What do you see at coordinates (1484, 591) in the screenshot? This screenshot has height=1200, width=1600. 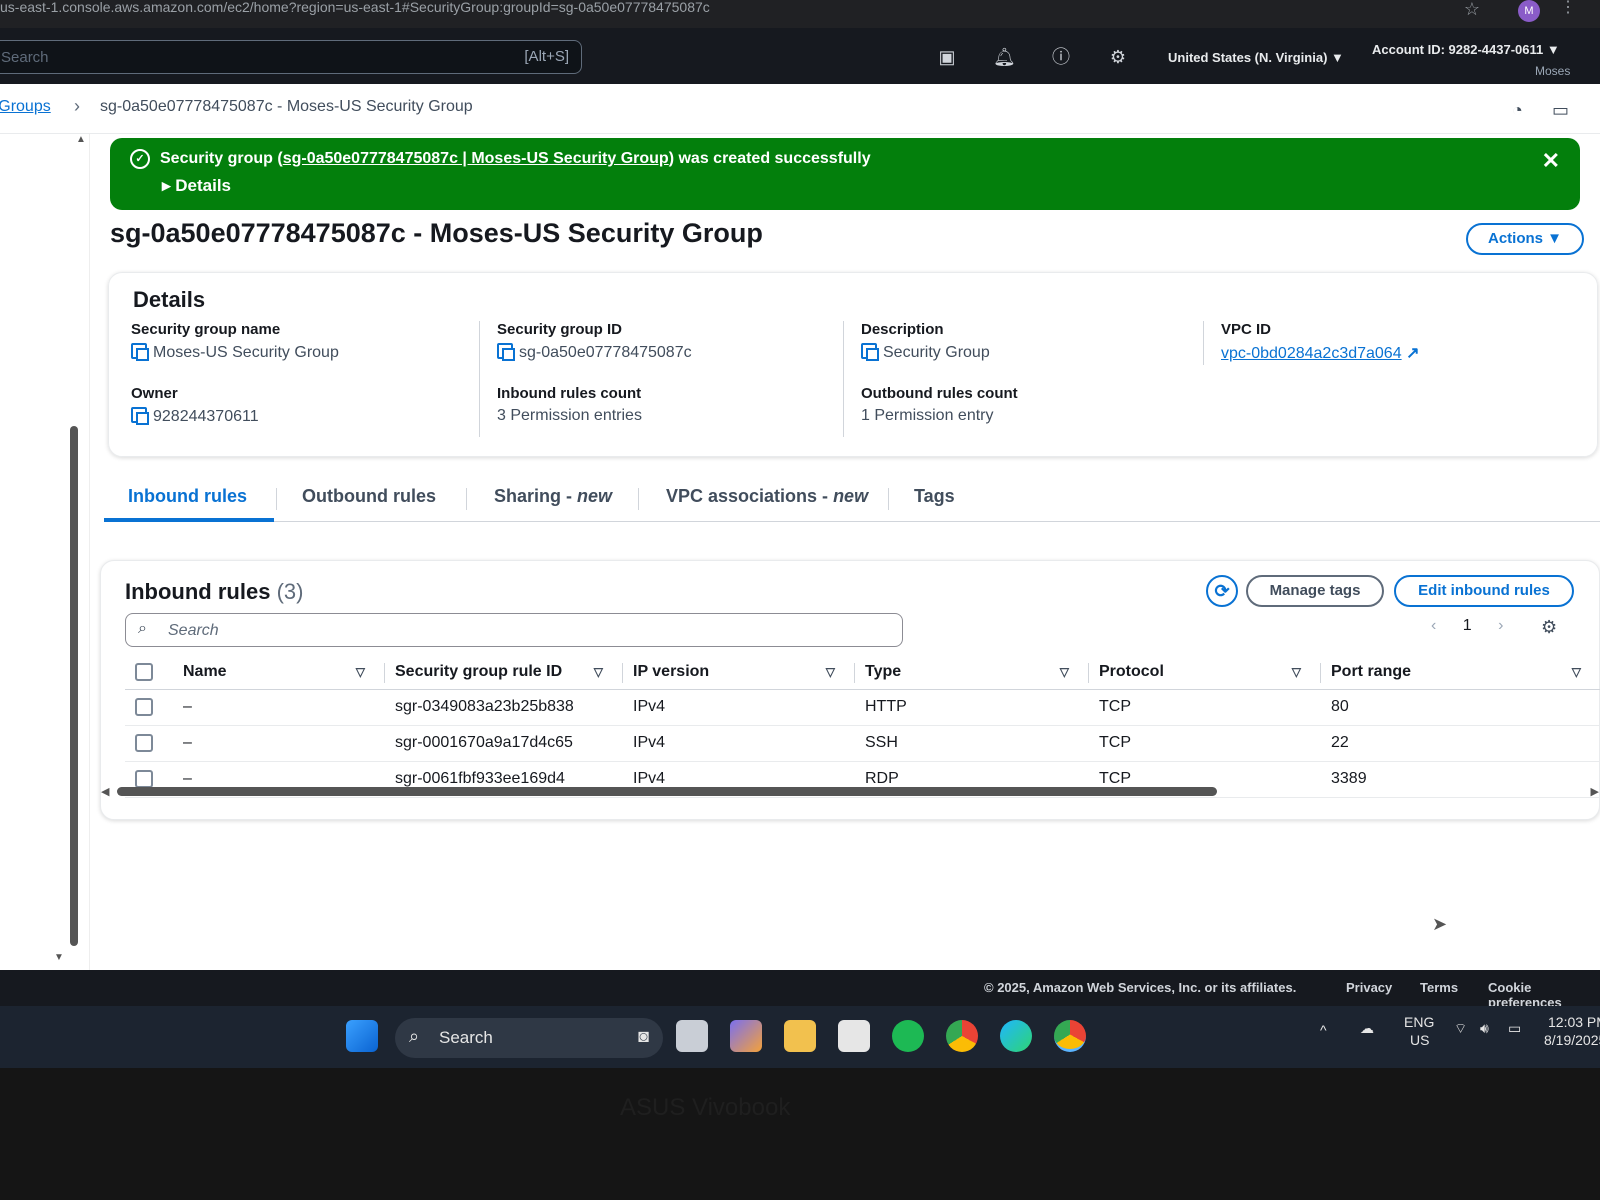 I see `edit-inbound-rules-button: Edit inbound rules` at bounding box center [1484, 591].